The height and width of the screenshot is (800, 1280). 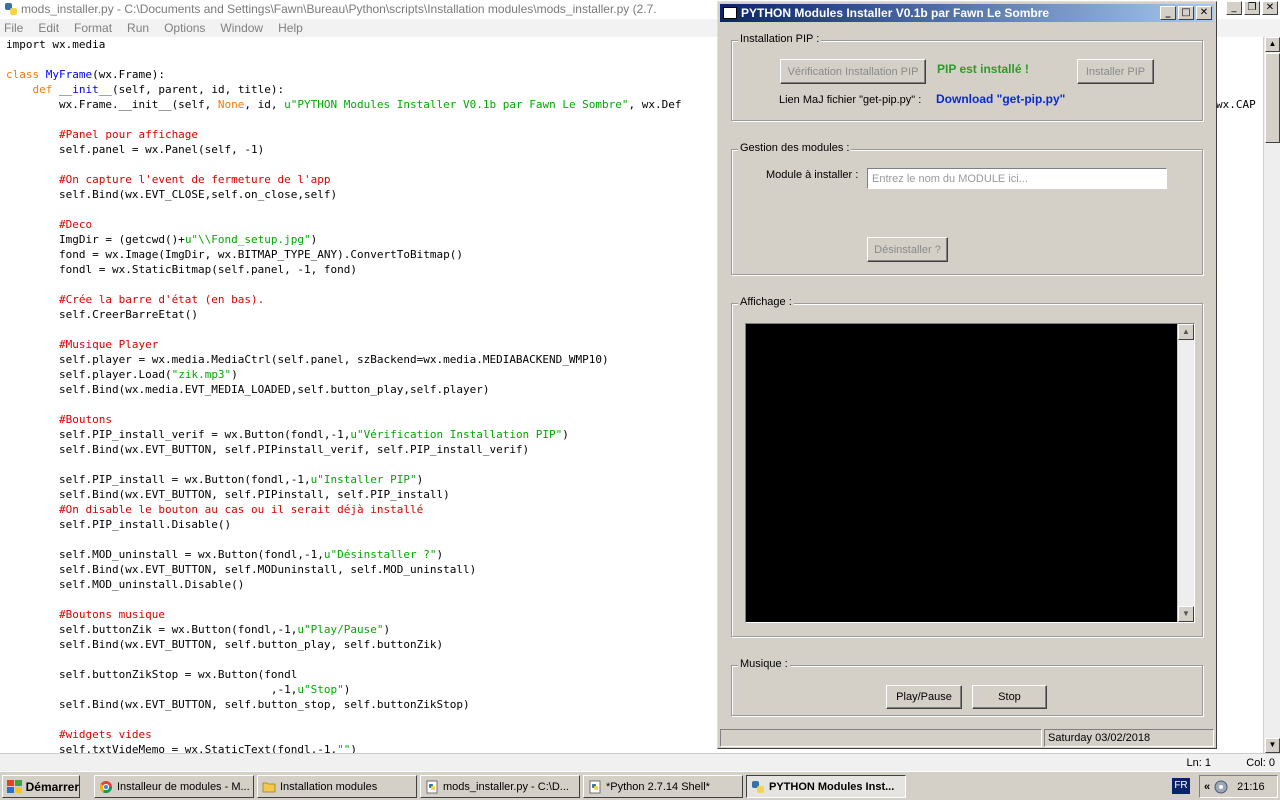 I want to click on editor-scrollbar: ▲ ▼, so click(x=1271, y=395).